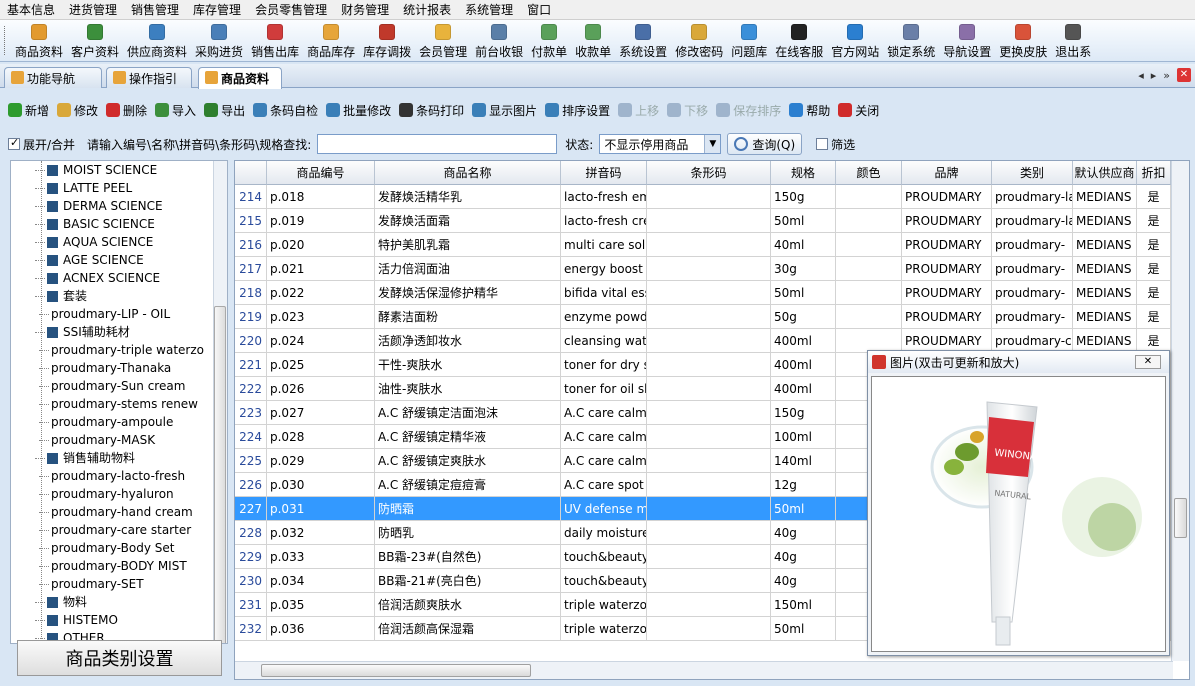 The height and width of the screenshot is (686, 1195). I want to click on tree-item: proudmary-Body Set, so click(106, 548).